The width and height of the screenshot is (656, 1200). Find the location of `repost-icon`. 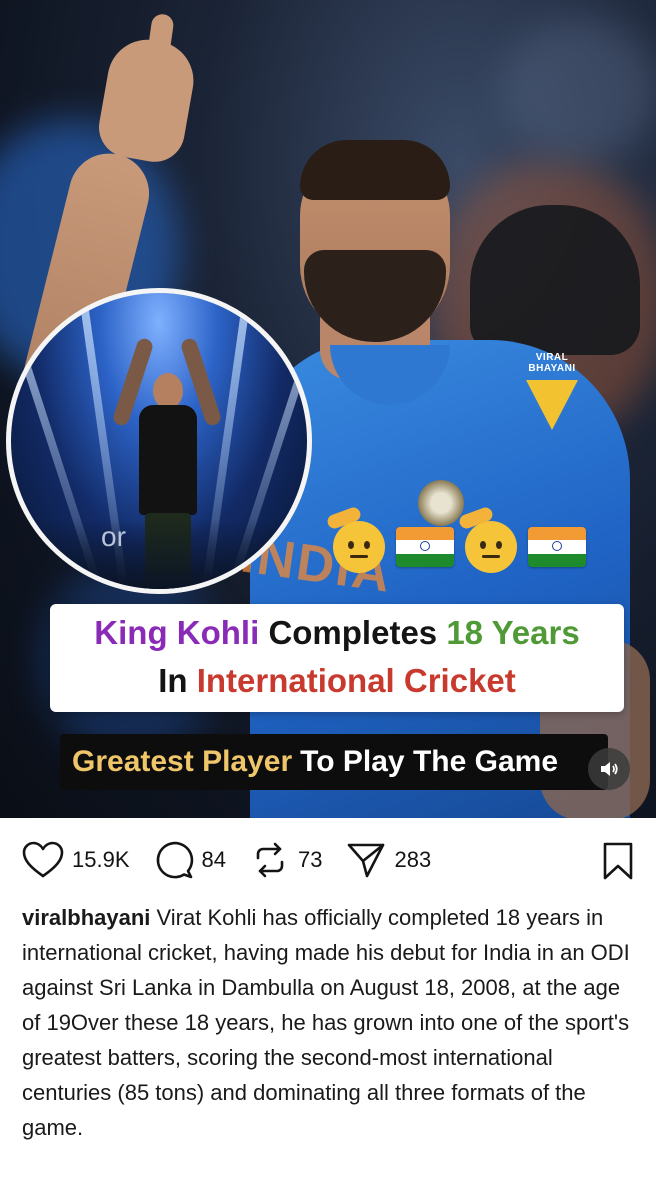

repost-icon is located at coordinates (270, 860).